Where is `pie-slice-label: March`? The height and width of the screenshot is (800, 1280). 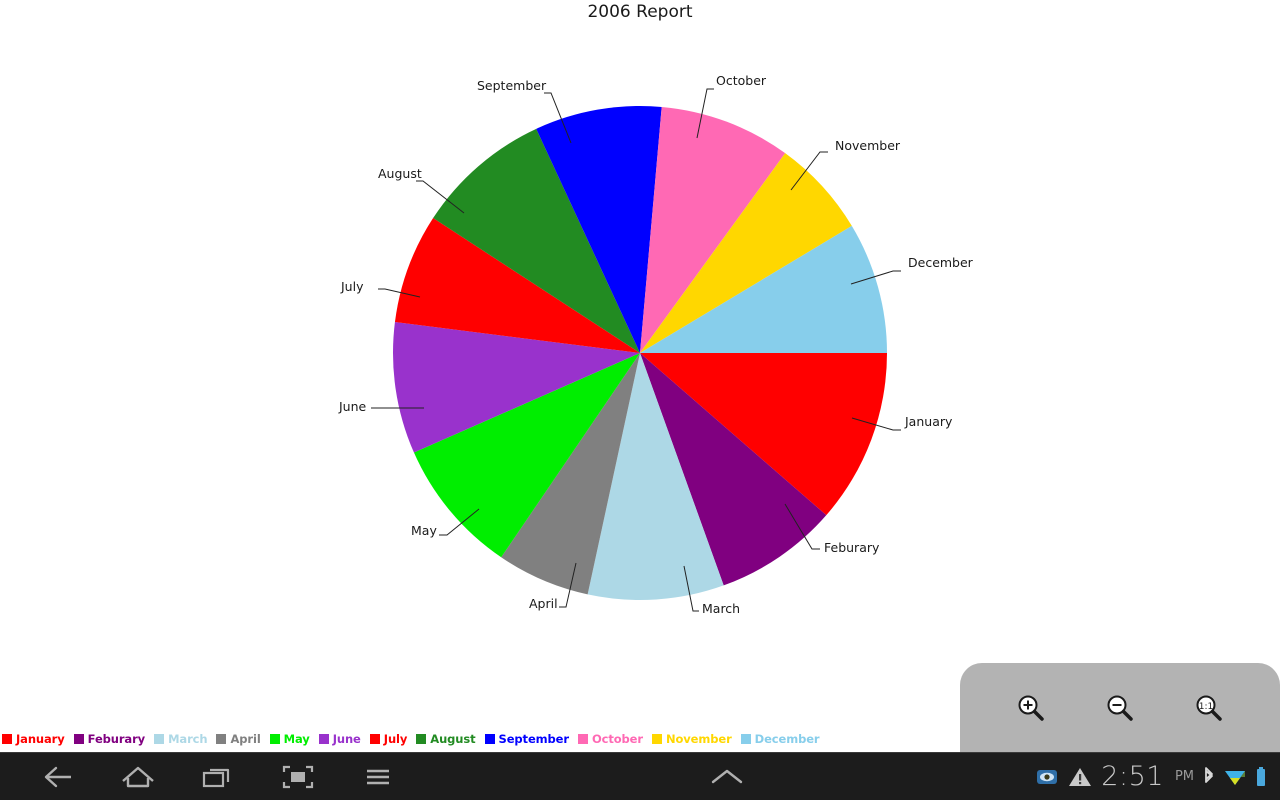 pie-slice-label: March is located at coordinates (721, 608).